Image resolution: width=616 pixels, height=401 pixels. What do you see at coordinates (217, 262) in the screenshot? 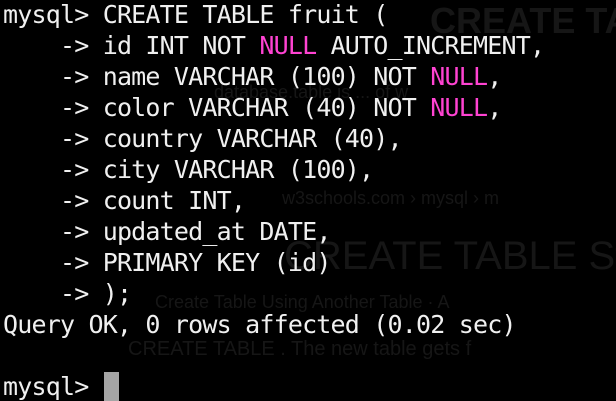
I see `sql-text: PRIMARY KEY (id)` at bounding box center [217, 262].